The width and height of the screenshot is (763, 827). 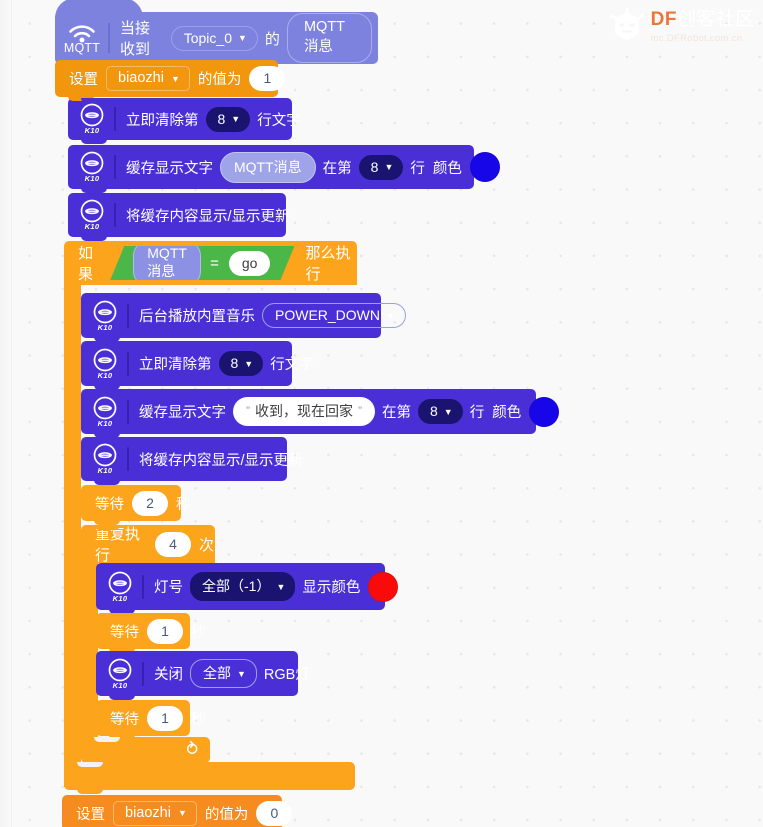 I want to click on clear-line-suffix-2: 行文字, so click(x=292, y=365).